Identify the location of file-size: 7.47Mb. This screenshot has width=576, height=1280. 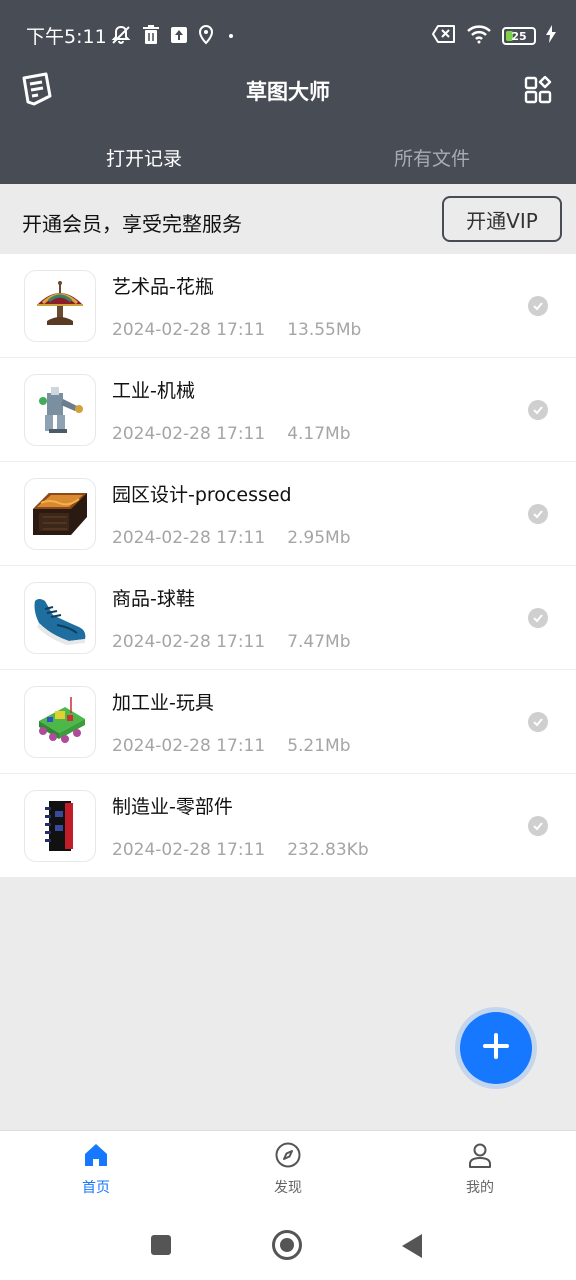
(319, 642).